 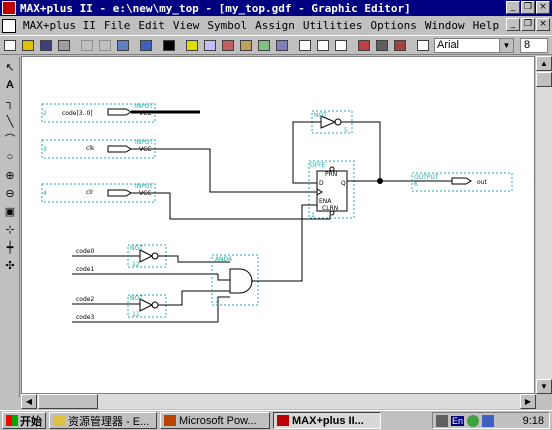 What do you see at coordinates (474, 45) in the screenshot?
I see `font-select: Arial ▼` at bounding box center [474, 45].